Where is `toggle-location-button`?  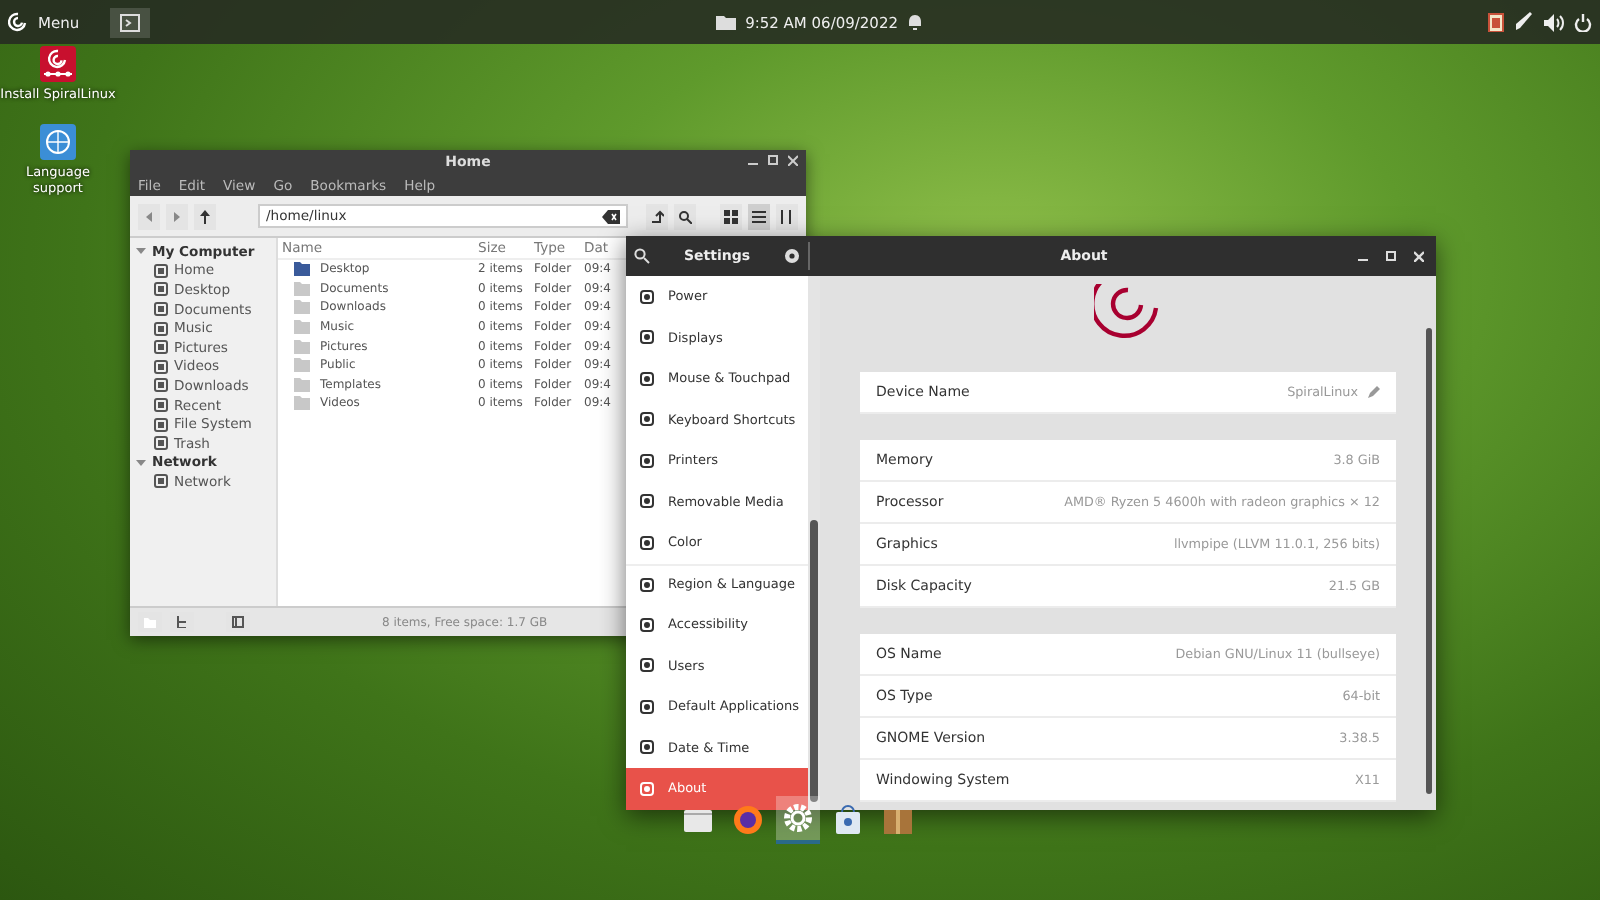 toggle-location-button is located at coordinates (657, 216).